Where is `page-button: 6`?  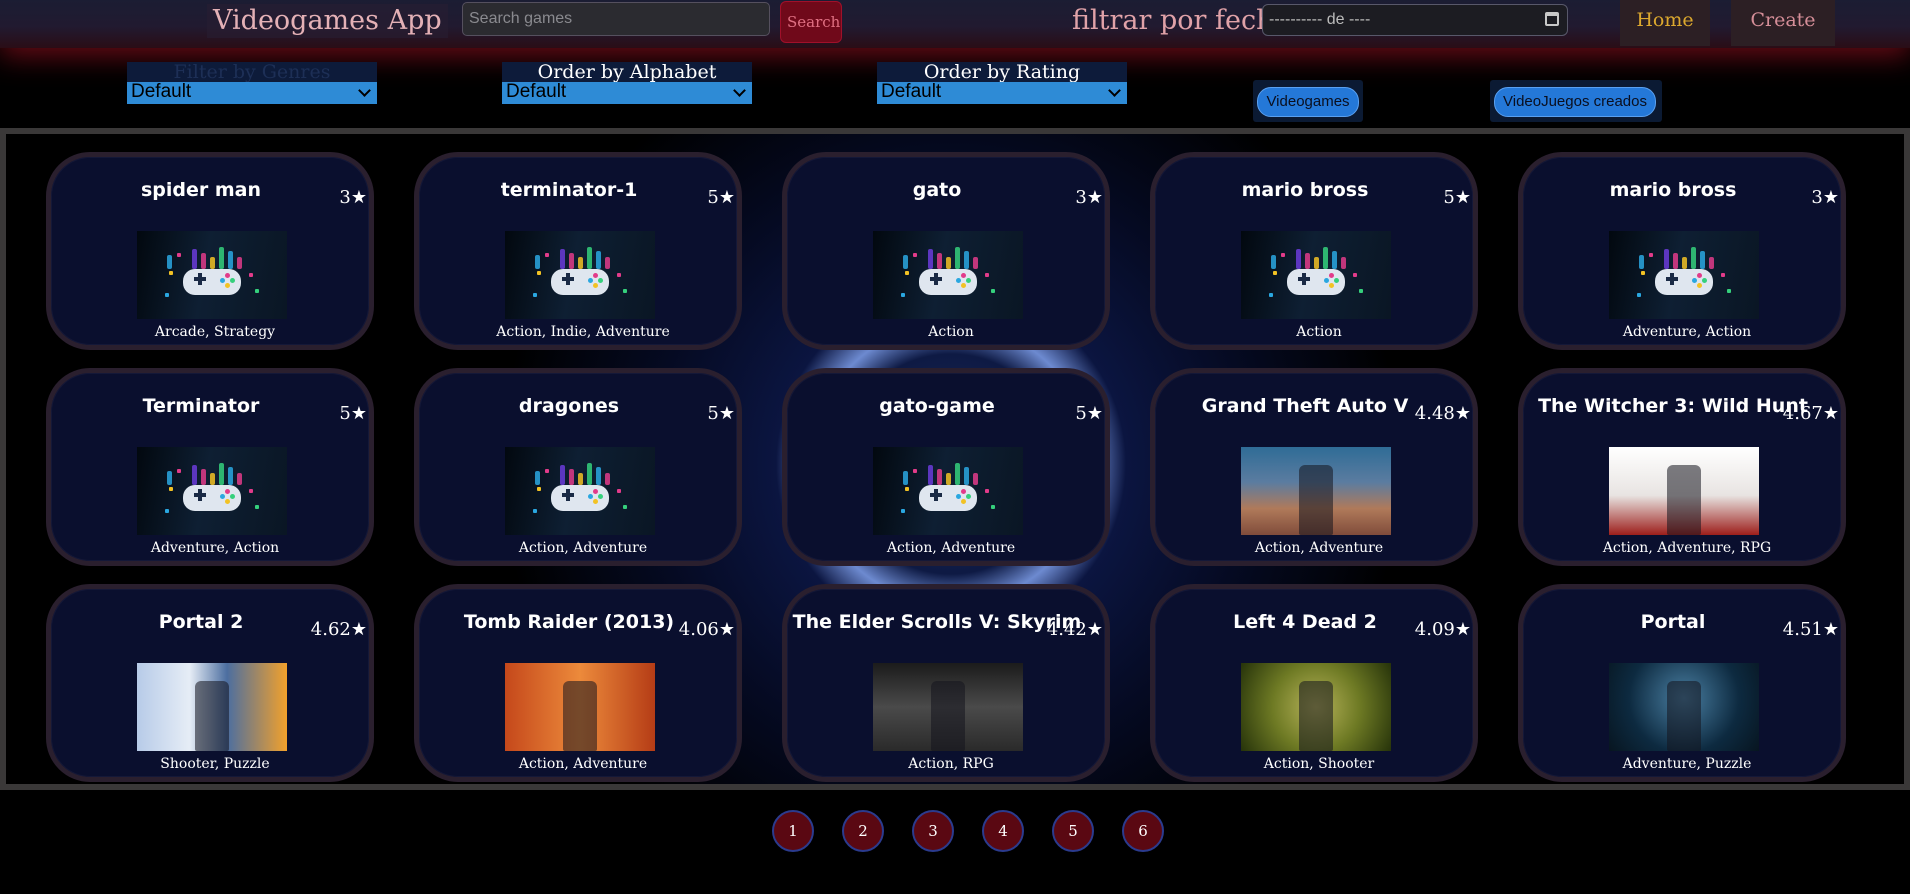 page-button: 6 is located at coordinates (1143, 831).